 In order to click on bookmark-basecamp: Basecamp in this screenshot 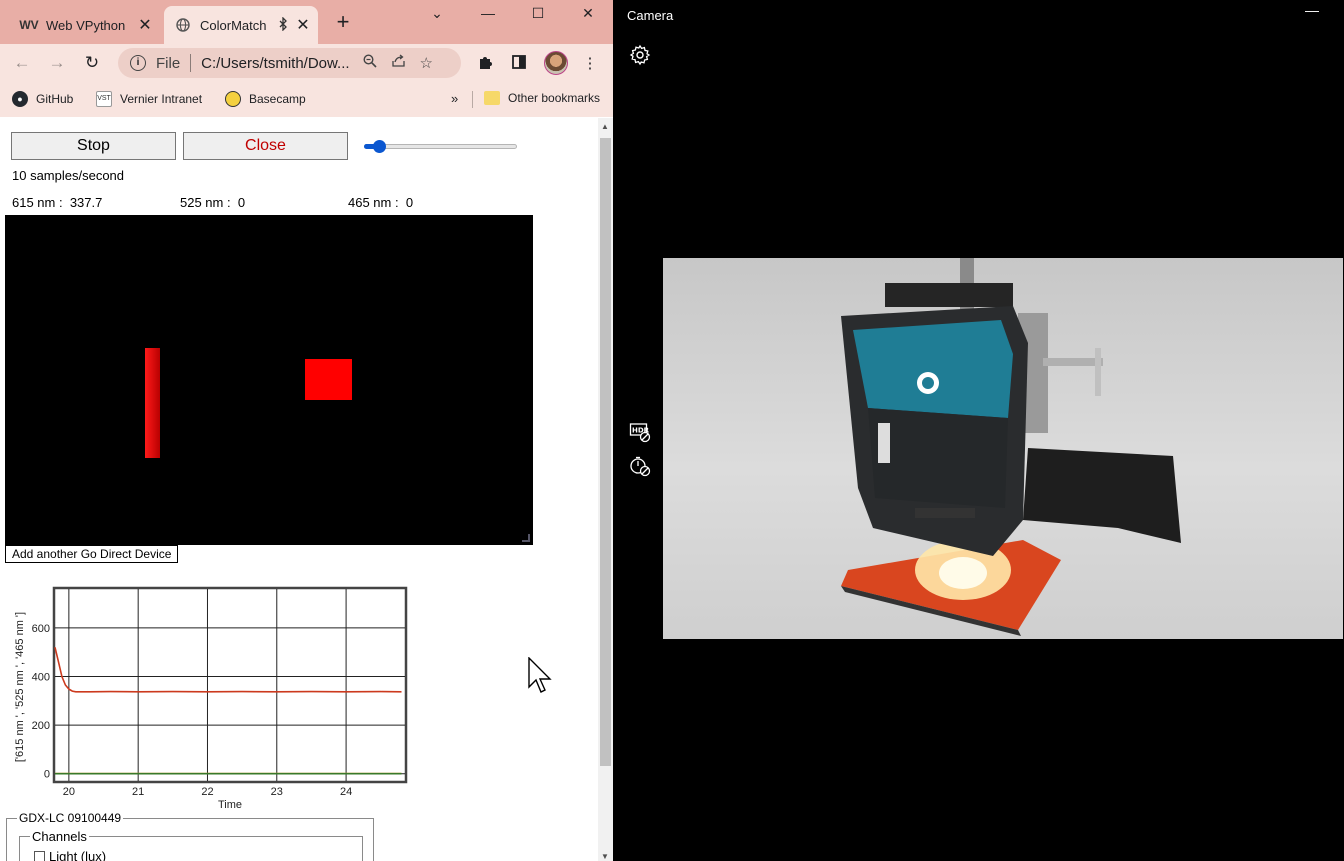, I will do `click(265, 99)`.